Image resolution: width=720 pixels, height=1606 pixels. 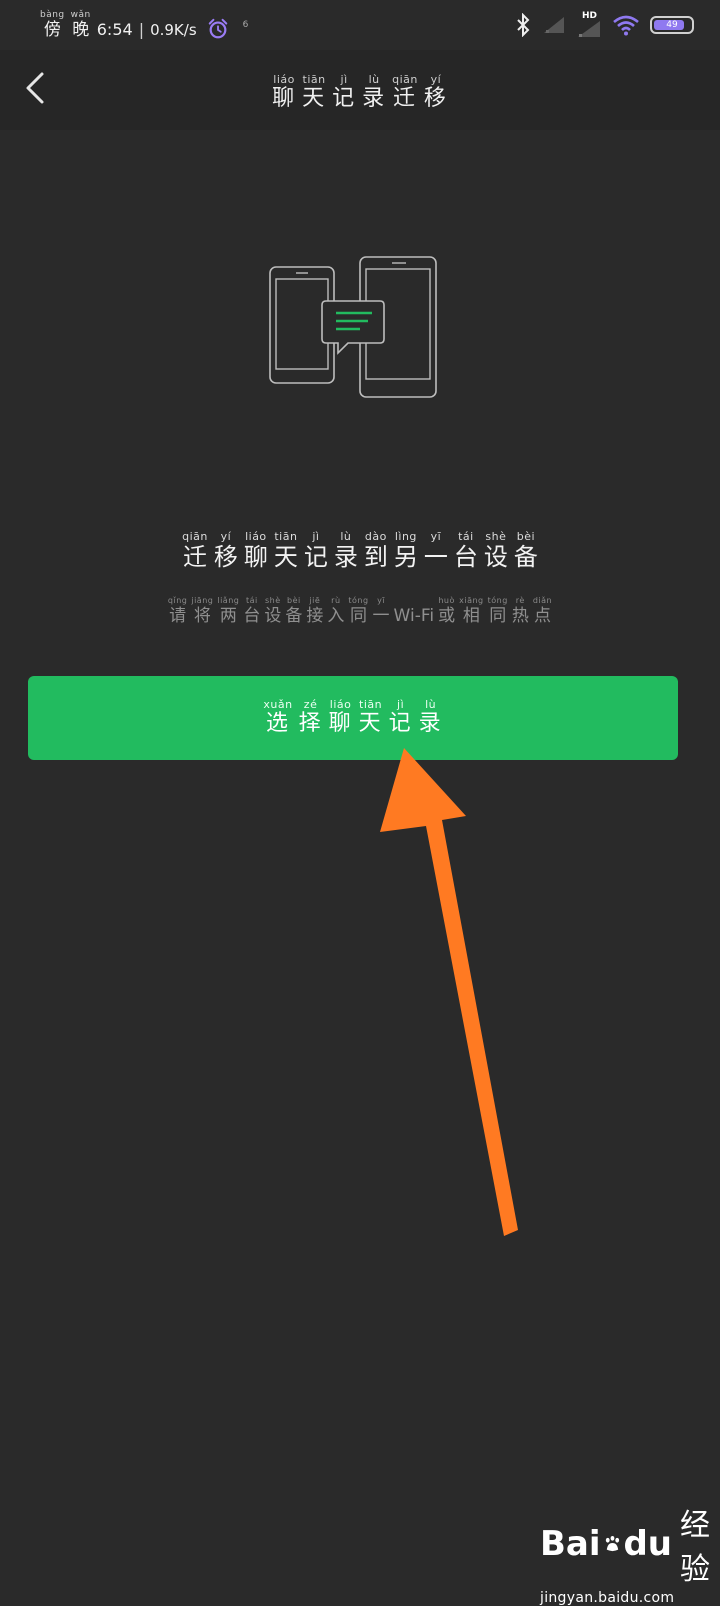 I want to click on heading-pinyin: tái, so click(x=466, y=536).